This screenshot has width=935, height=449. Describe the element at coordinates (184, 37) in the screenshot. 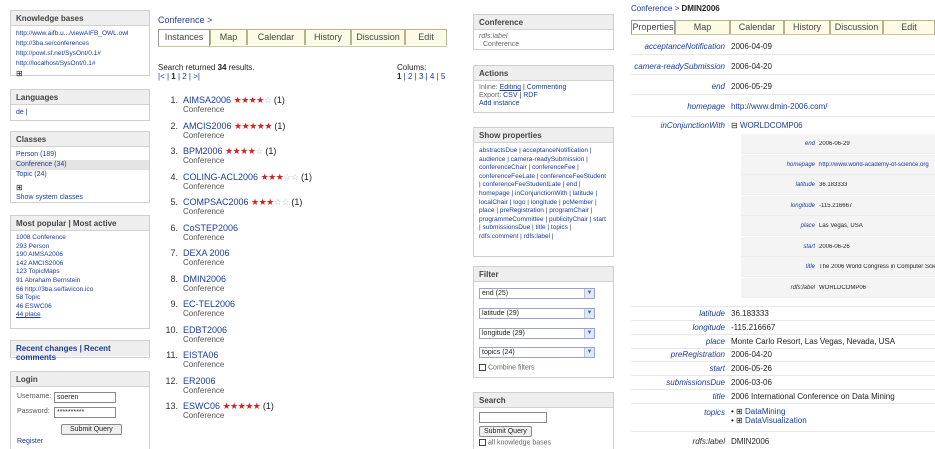

I see `tab-instances: Instances` at that location.